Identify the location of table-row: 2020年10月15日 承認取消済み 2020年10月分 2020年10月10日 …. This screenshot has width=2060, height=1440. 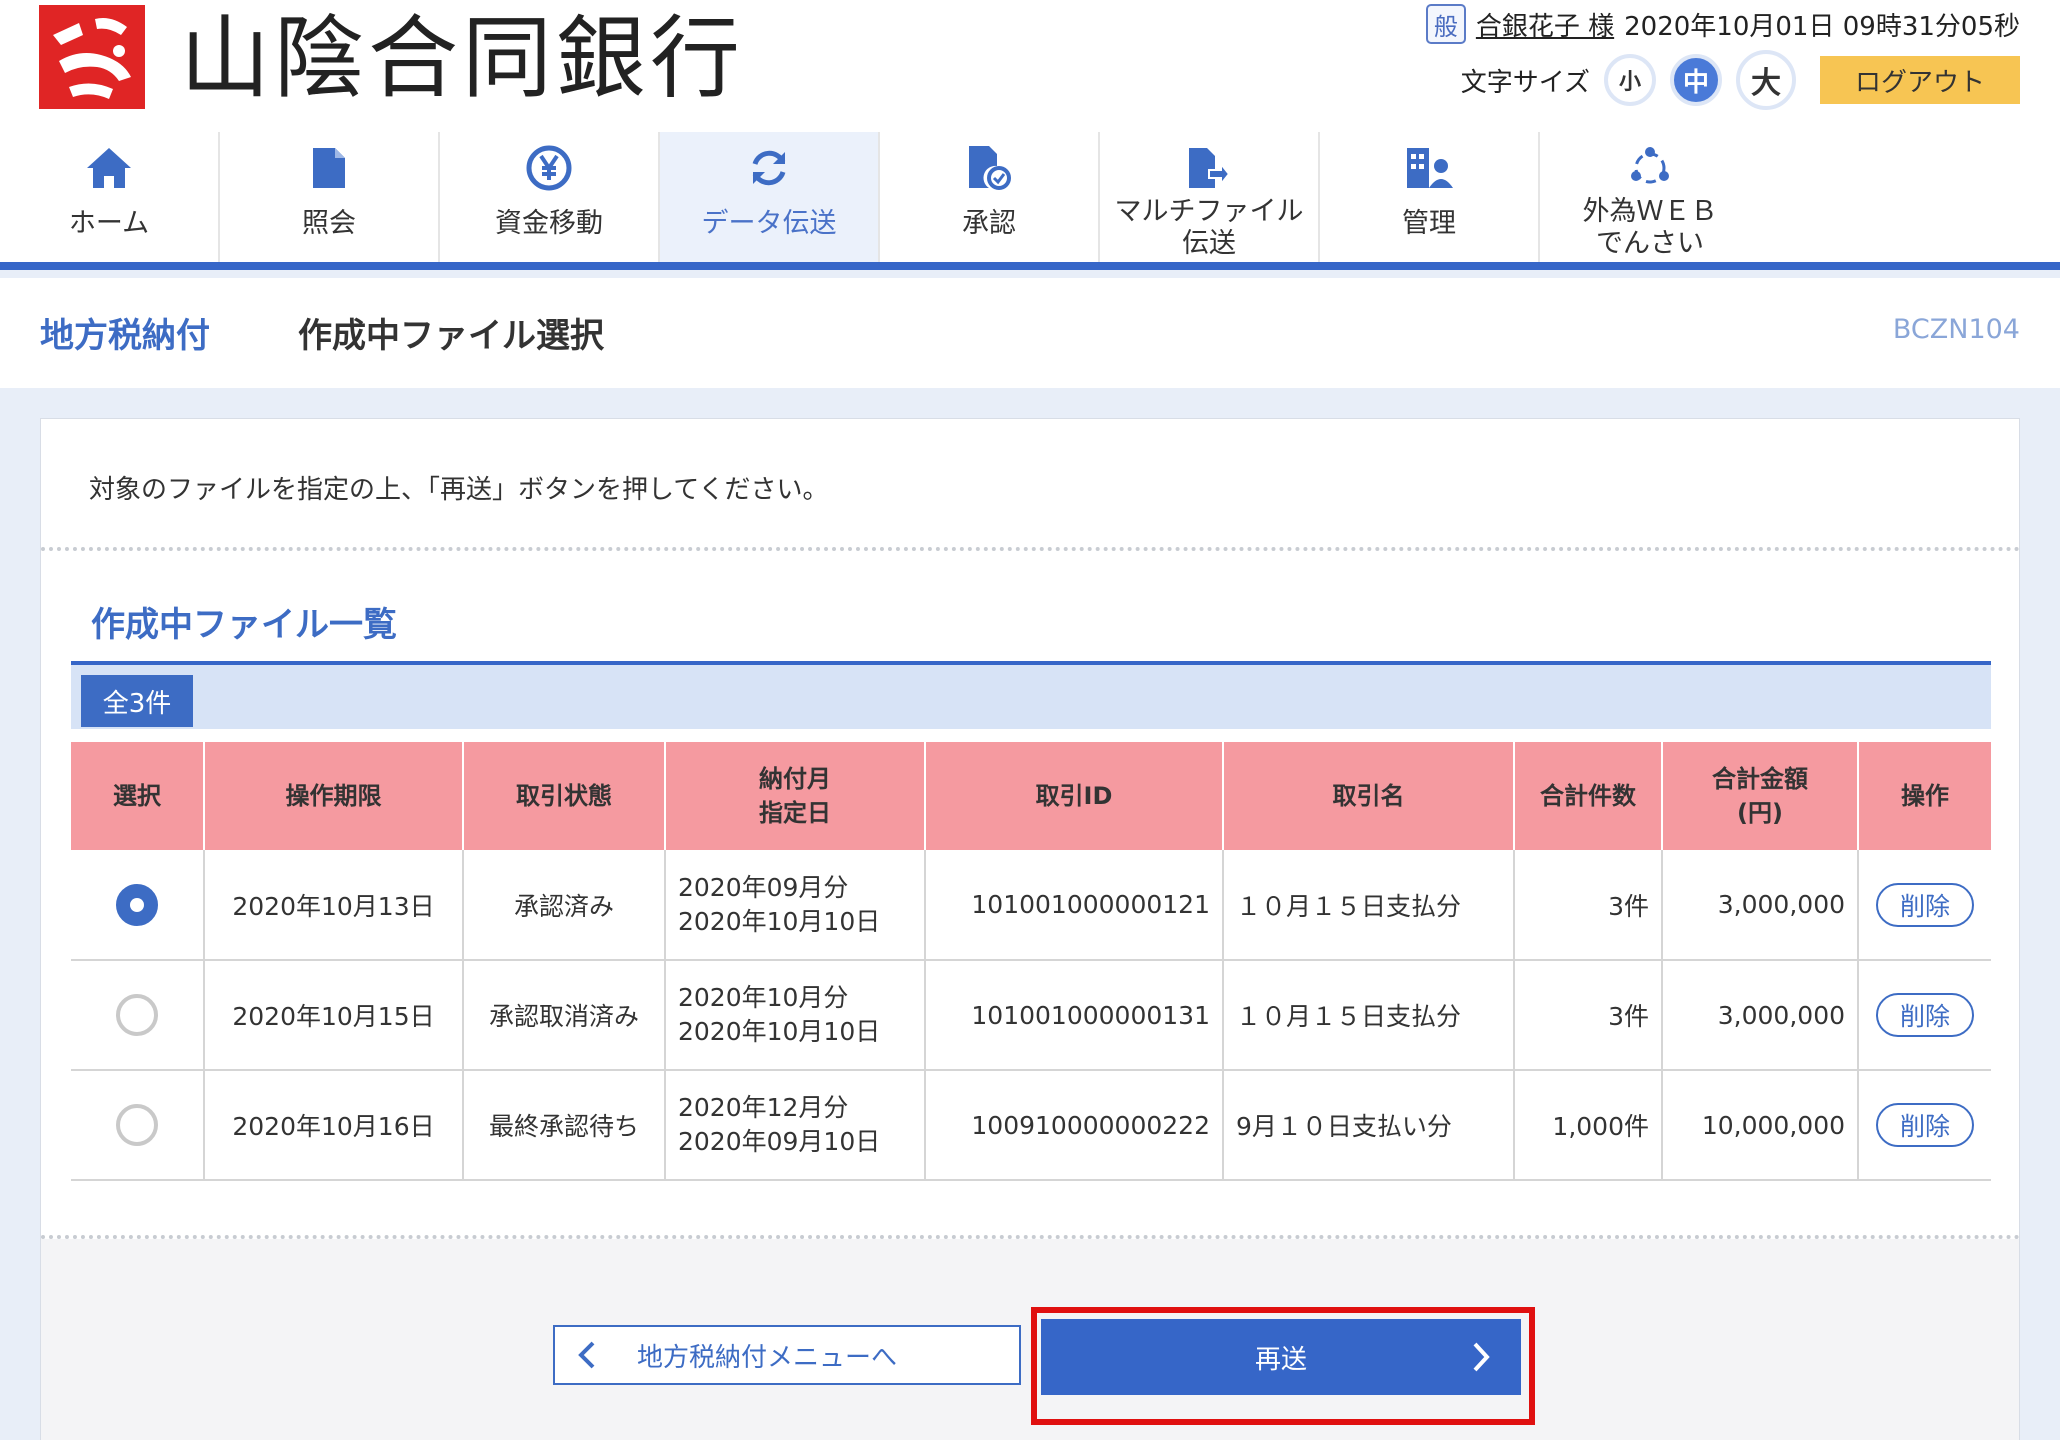
(1031, 1015).